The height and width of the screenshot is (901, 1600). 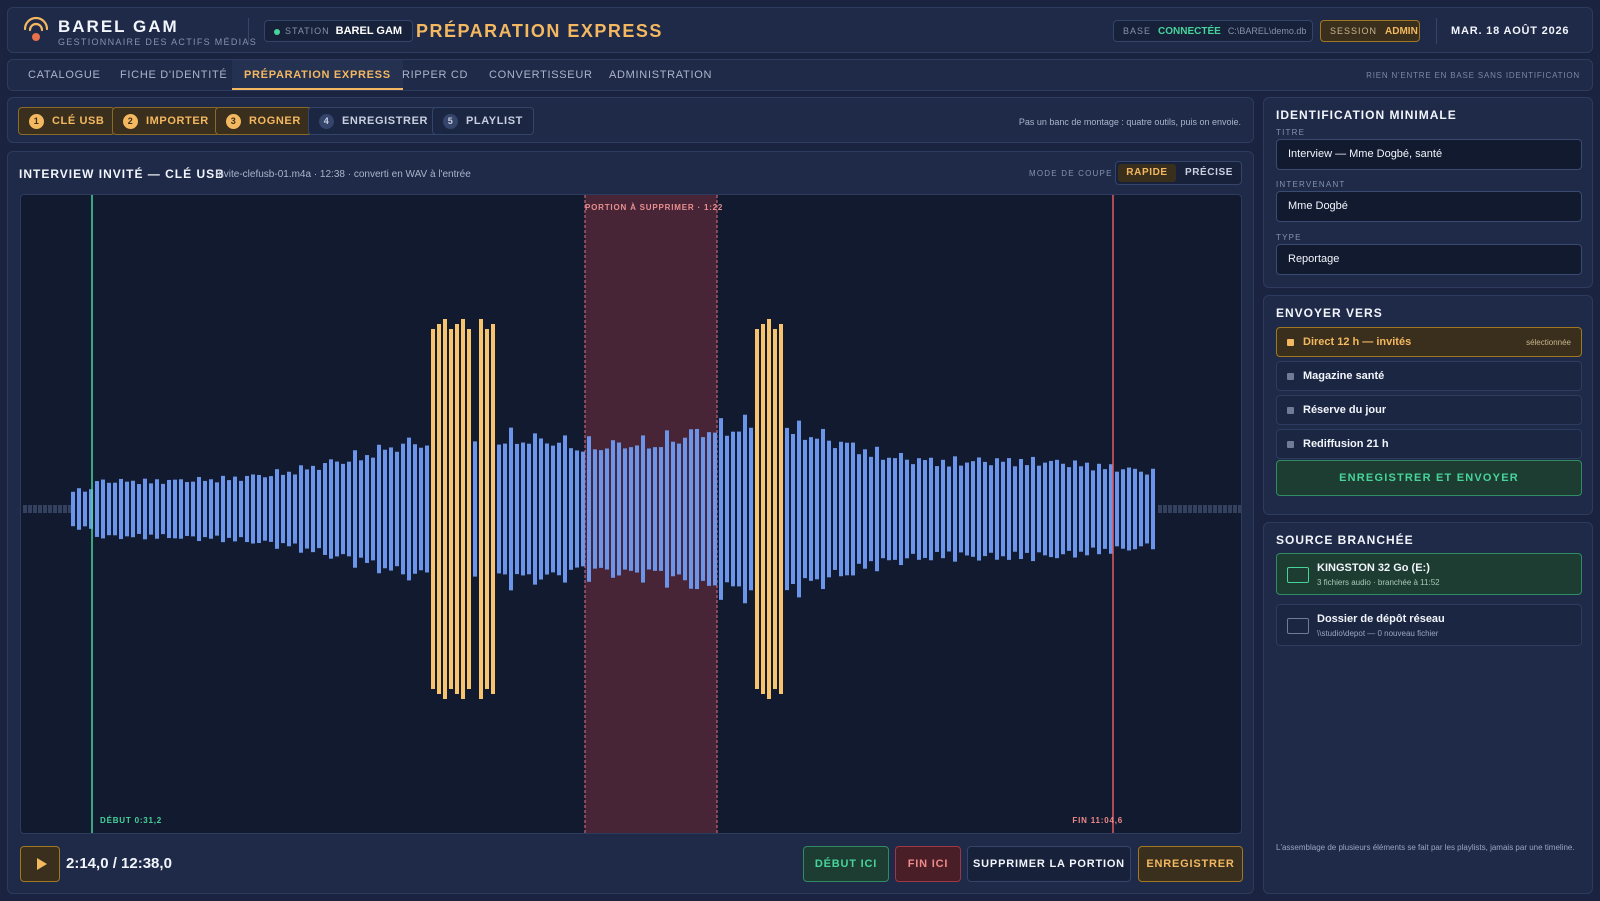 What do you see at coordinates (1436, 31) in the screenshot?
I see `header-divider` at bounding box center [1436, 31].